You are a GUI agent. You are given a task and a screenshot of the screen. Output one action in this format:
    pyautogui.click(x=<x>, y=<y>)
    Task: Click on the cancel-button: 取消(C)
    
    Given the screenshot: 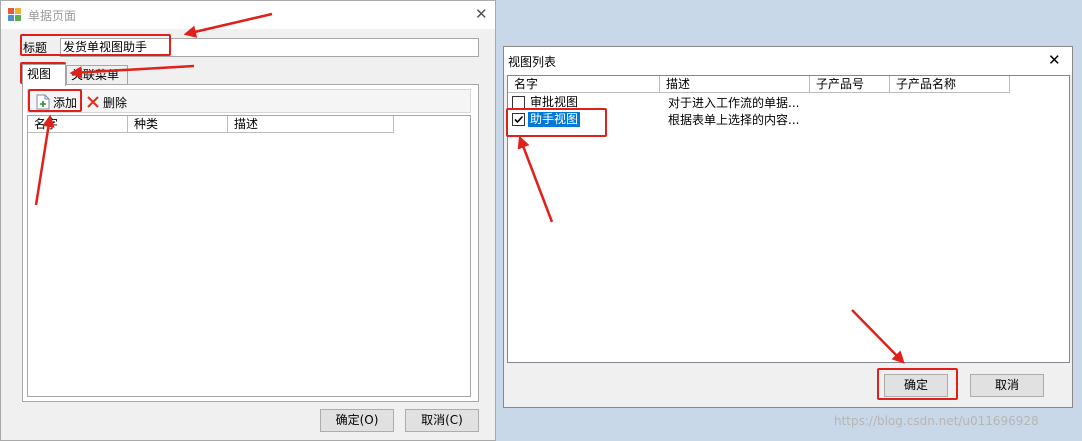 What is the action you would take?
    pyautogui.click(x=442, y=420)
    